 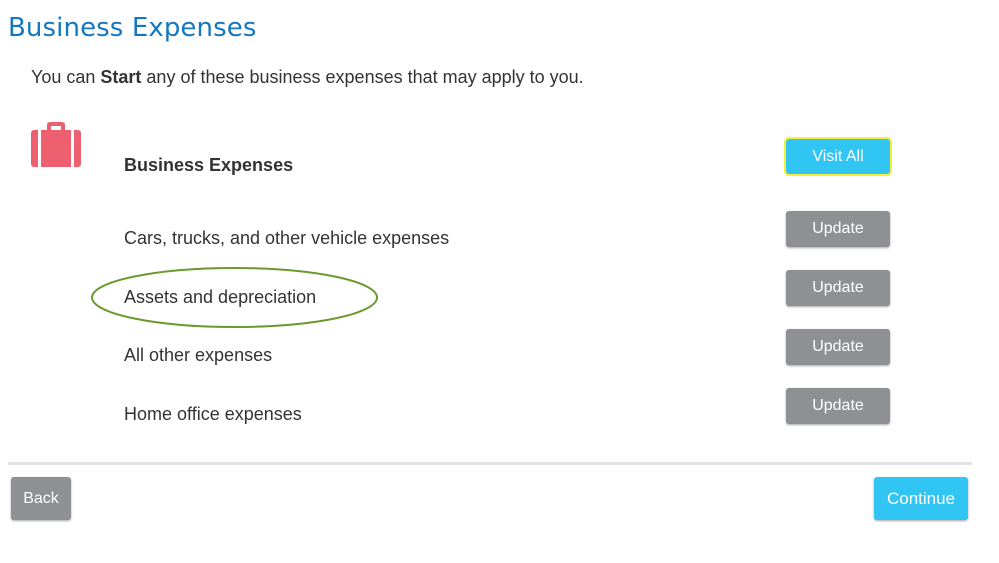 I want to click on intro-emphasis: Start, so click(x=121, y=77).